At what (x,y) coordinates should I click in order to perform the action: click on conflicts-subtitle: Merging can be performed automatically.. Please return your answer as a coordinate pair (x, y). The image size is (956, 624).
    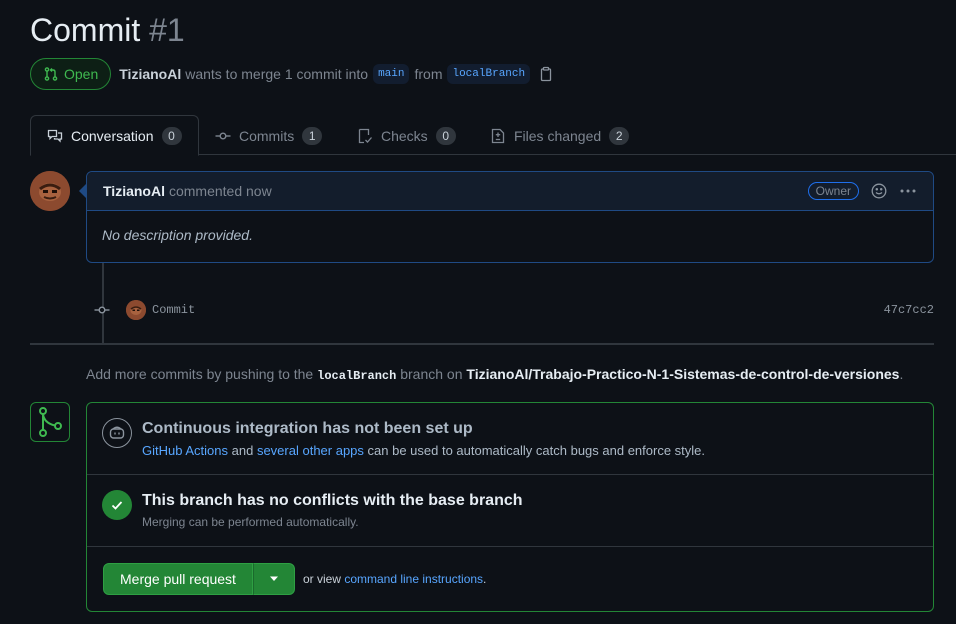
    Looking at the image, I should click on (250, 522).